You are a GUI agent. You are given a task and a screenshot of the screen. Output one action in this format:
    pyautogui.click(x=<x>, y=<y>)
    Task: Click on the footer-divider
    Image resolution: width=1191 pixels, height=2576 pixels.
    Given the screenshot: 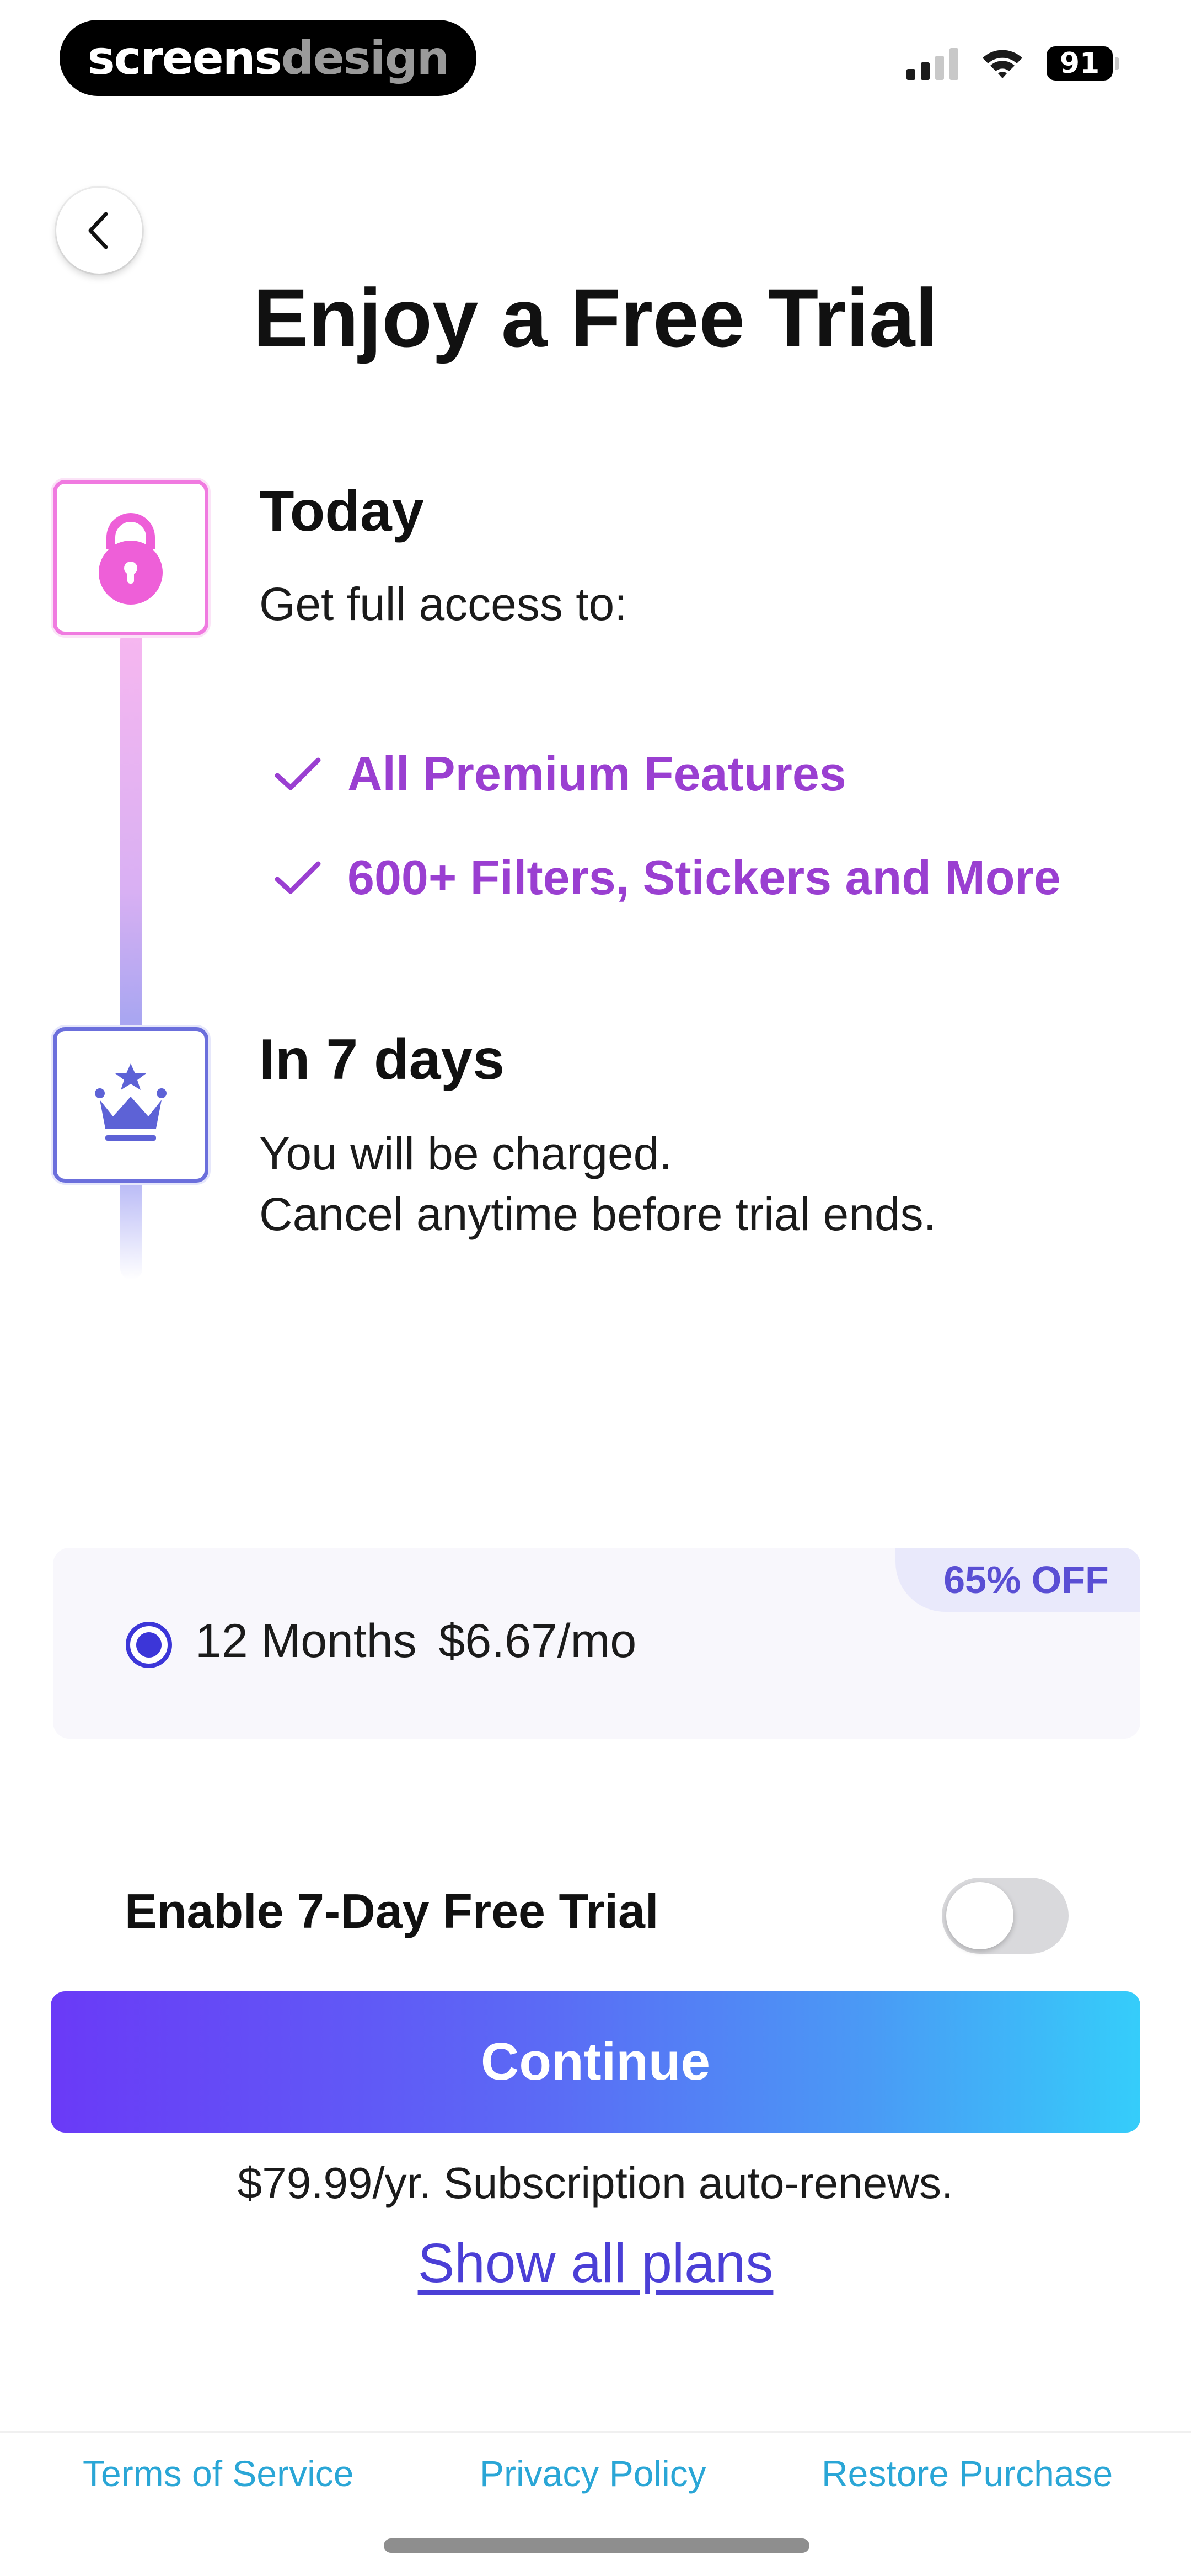 What is the action you would take?
    pyautogui.click(x=595, y=2432)
    